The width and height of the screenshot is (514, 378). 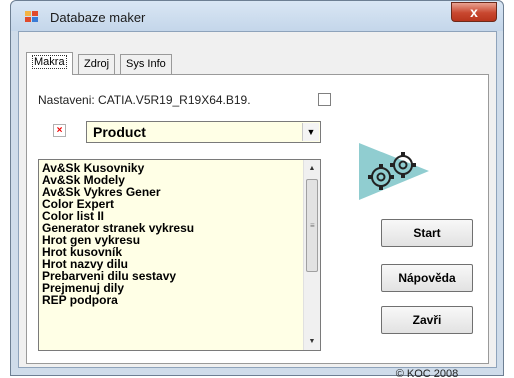 What do you see at coordinates (312, 168) in the screenshot?
I see `scroll-up-icon: ▲` at bounding box center [312, 168].